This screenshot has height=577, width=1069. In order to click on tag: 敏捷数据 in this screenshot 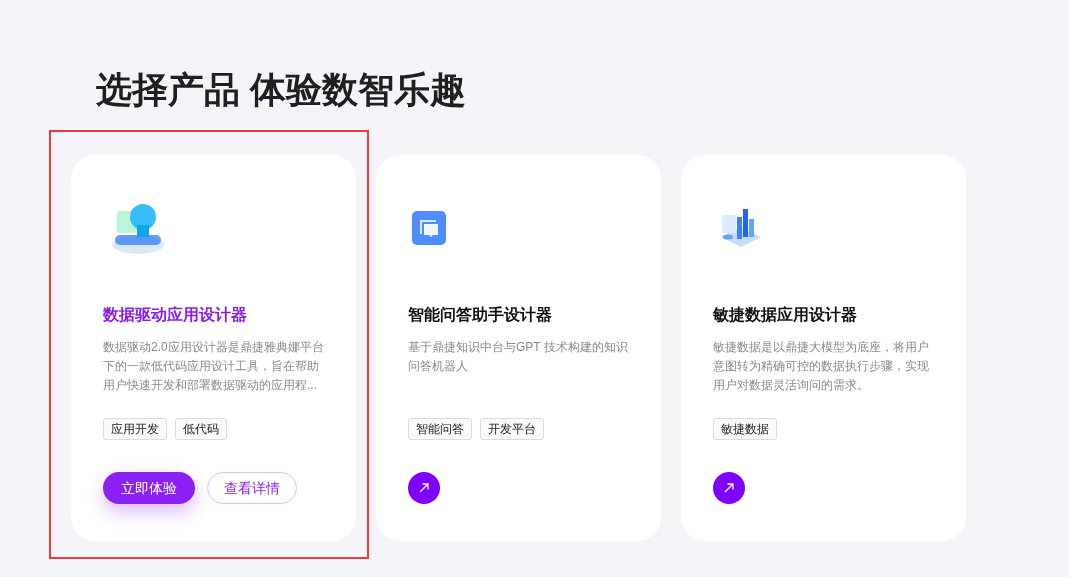, I will do `click(745, 429)`.